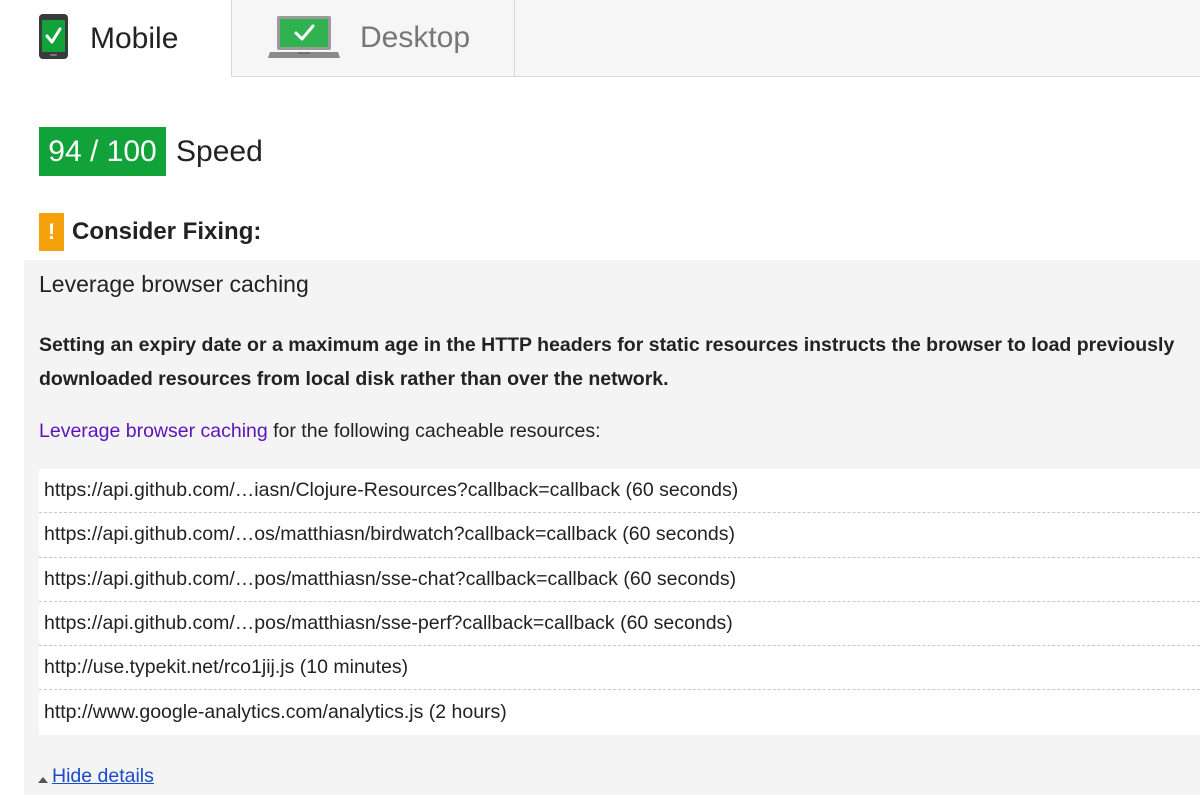  What do you see at coordinates (716, 76) in the screenshot?
I see `tab-divider` at bounding box center [716, 76].